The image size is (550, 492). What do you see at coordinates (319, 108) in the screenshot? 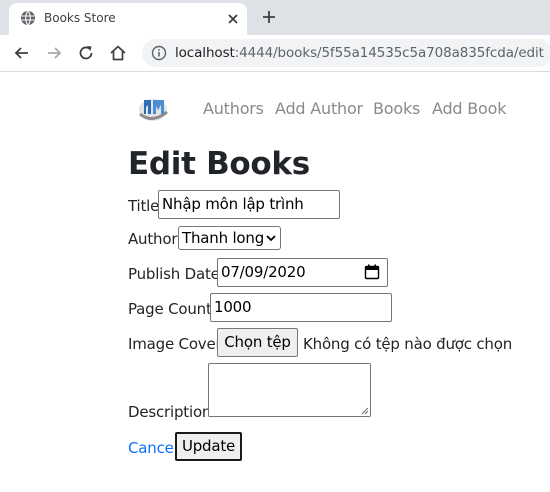
I see `nav-link-add-author: Add Author` at bounding box center [319, 108].